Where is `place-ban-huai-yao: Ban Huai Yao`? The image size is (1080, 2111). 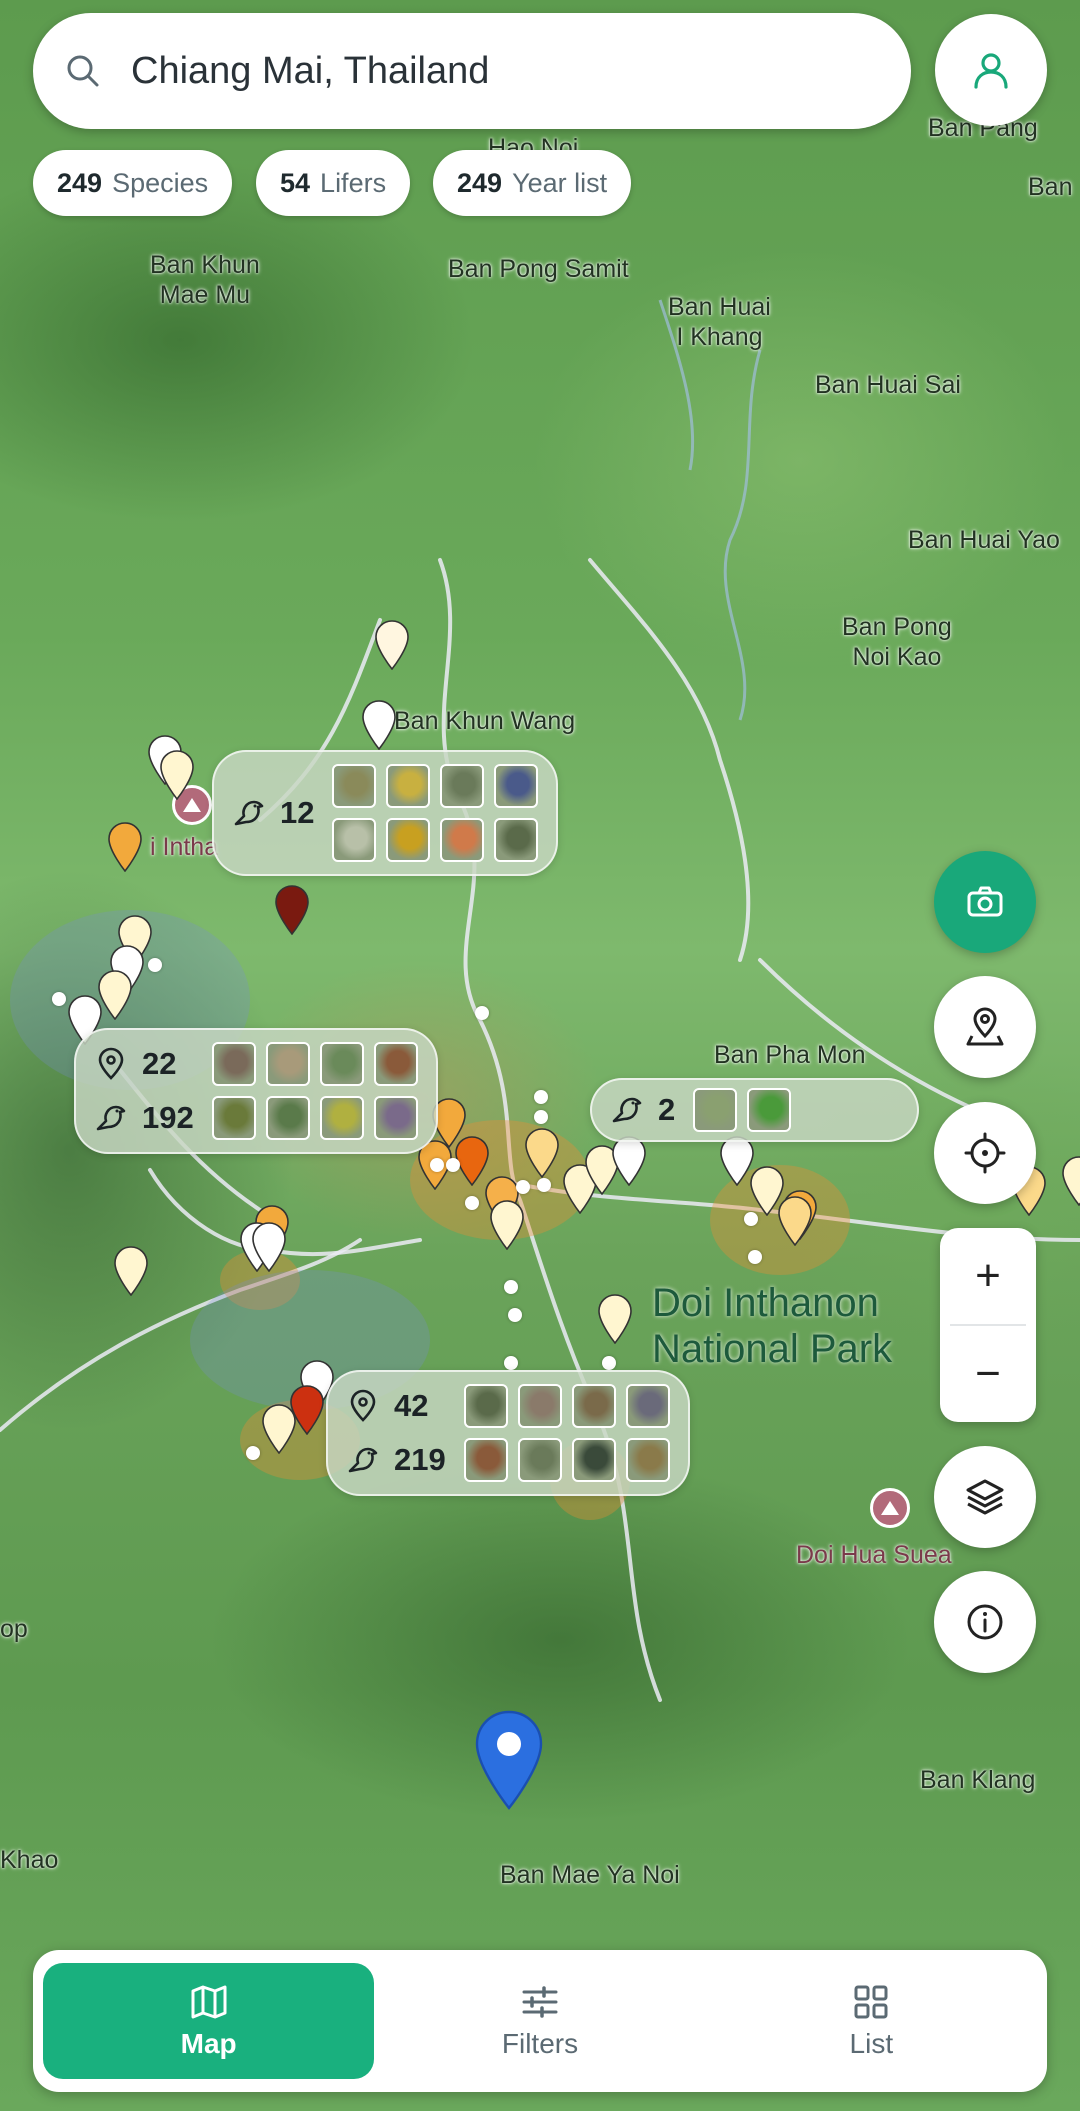
place-ban-huai-yao: Ban Huai Yao is located at coordinates (984, 540).